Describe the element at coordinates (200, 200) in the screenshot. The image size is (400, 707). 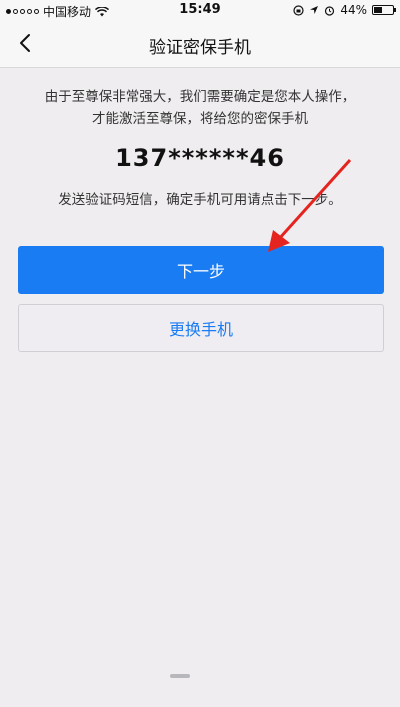
I see `hint-text: 发送验证码短信，确定手机可用请点击下一步。` at that location.